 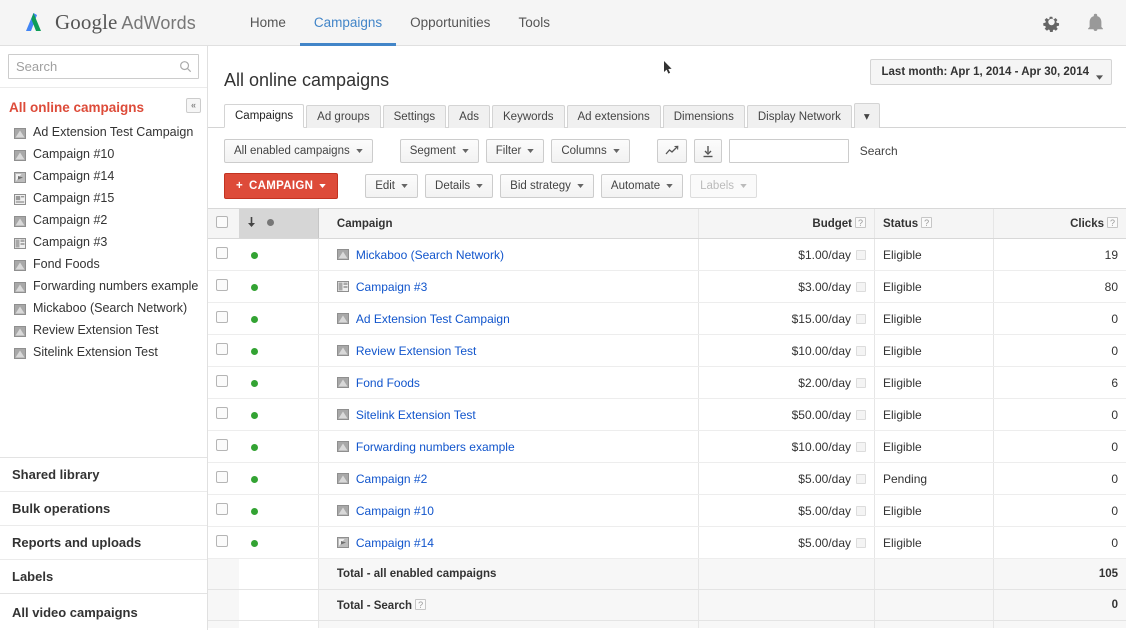 What do you see at coordinates (667, 286) in the screenshot?
I see `table-row: Campaign #3 $3.00/day Eligible 80` at bounding box center [667, 286].